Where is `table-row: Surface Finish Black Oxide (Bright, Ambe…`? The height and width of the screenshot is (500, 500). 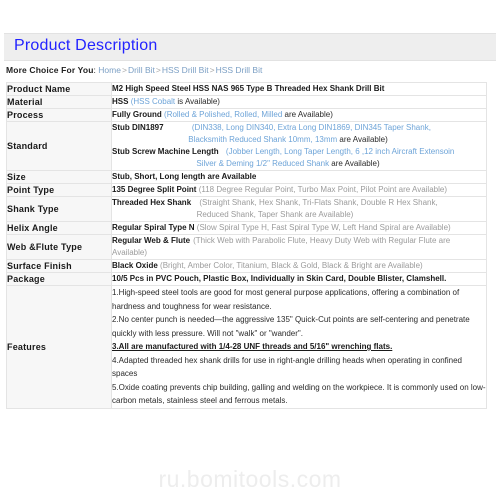
table-row: Surface Finish Black Oxide (Bright, Ambe… is located at coordinates (246, 266).